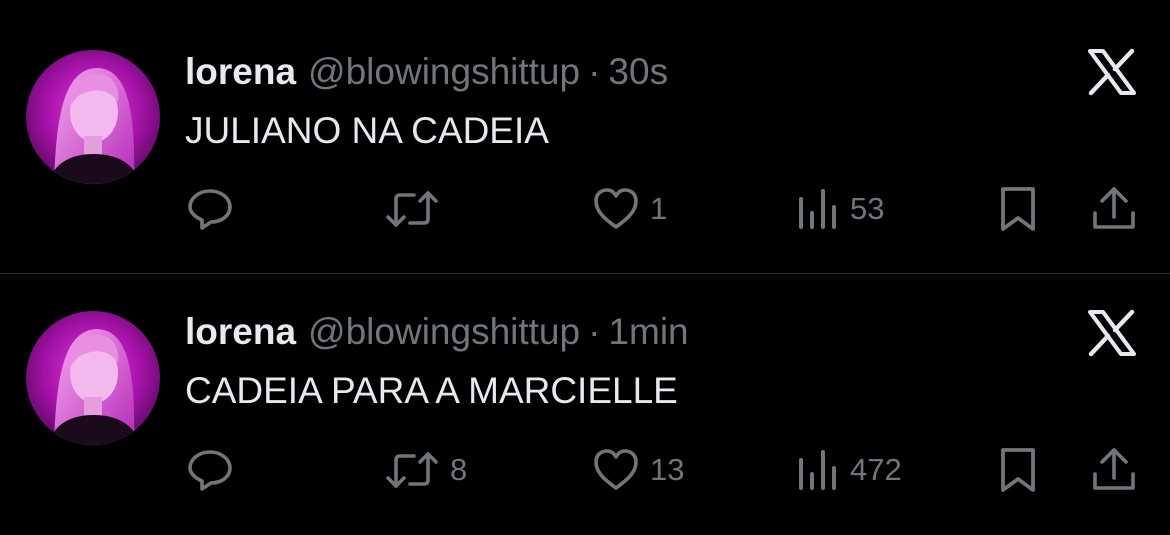  What do you see at coordinates (849, 470) in the screenshot?
I see `views-button: 472` at bounding box center [849, 470].